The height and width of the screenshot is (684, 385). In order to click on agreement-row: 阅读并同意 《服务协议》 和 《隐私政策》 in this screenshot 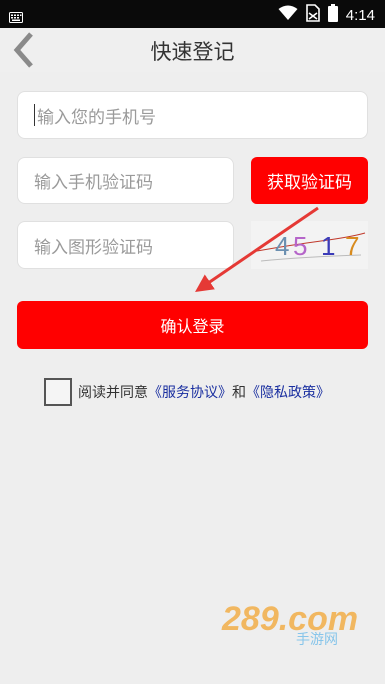, I will do `click(187, 392)`.